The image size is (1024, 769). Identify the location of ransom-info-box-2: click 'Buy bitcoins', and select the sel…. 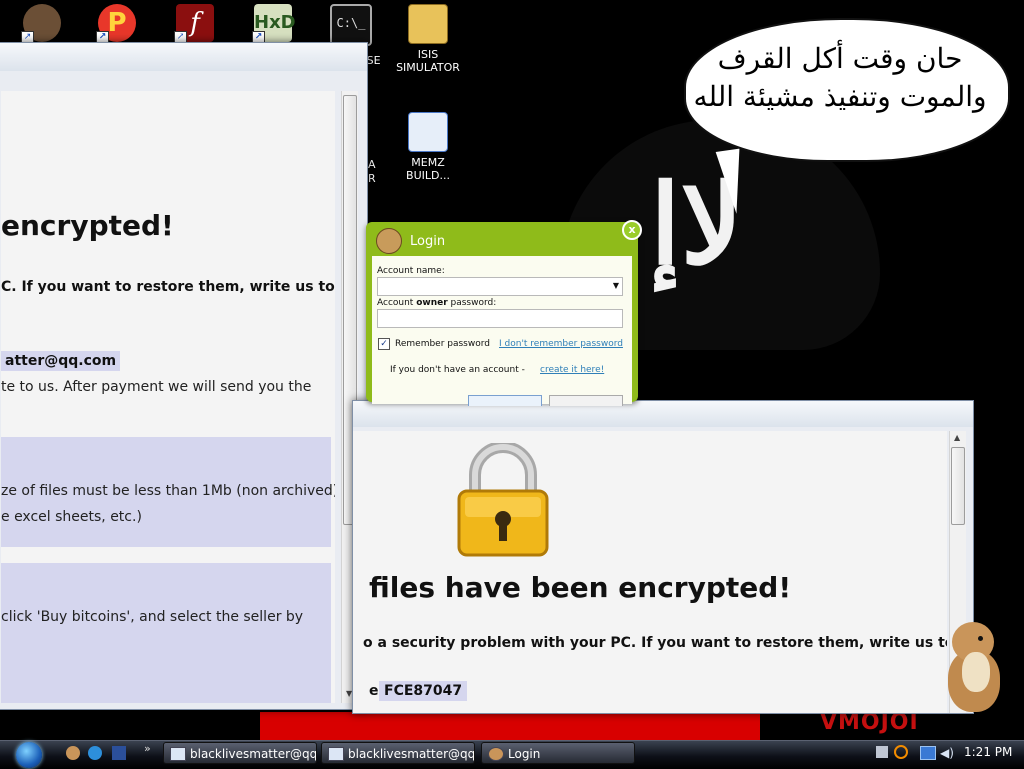
(166, 633).